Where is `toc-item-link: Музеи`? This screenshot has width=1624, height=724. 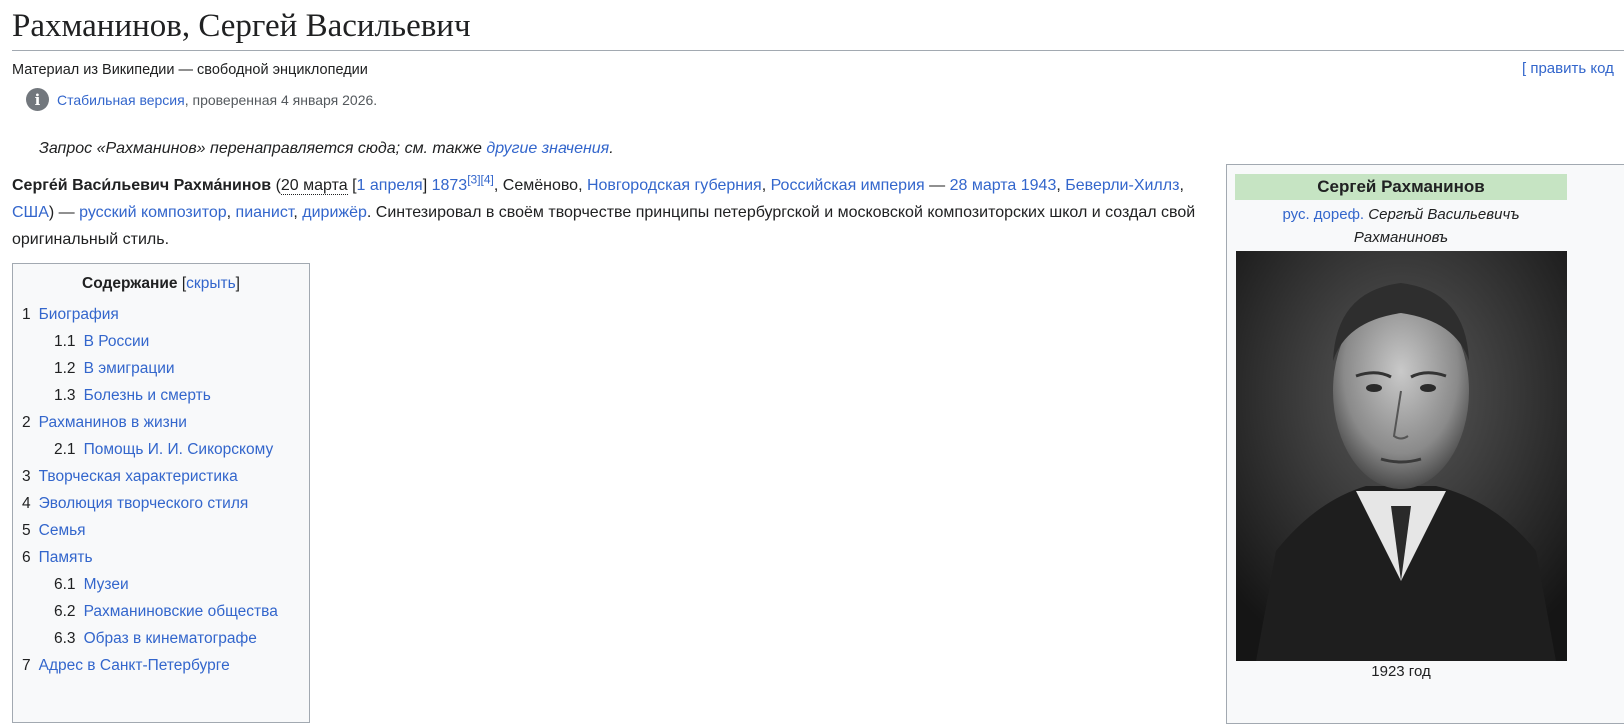 toc-item-link: Музеи is located at coordinates (106, 584).